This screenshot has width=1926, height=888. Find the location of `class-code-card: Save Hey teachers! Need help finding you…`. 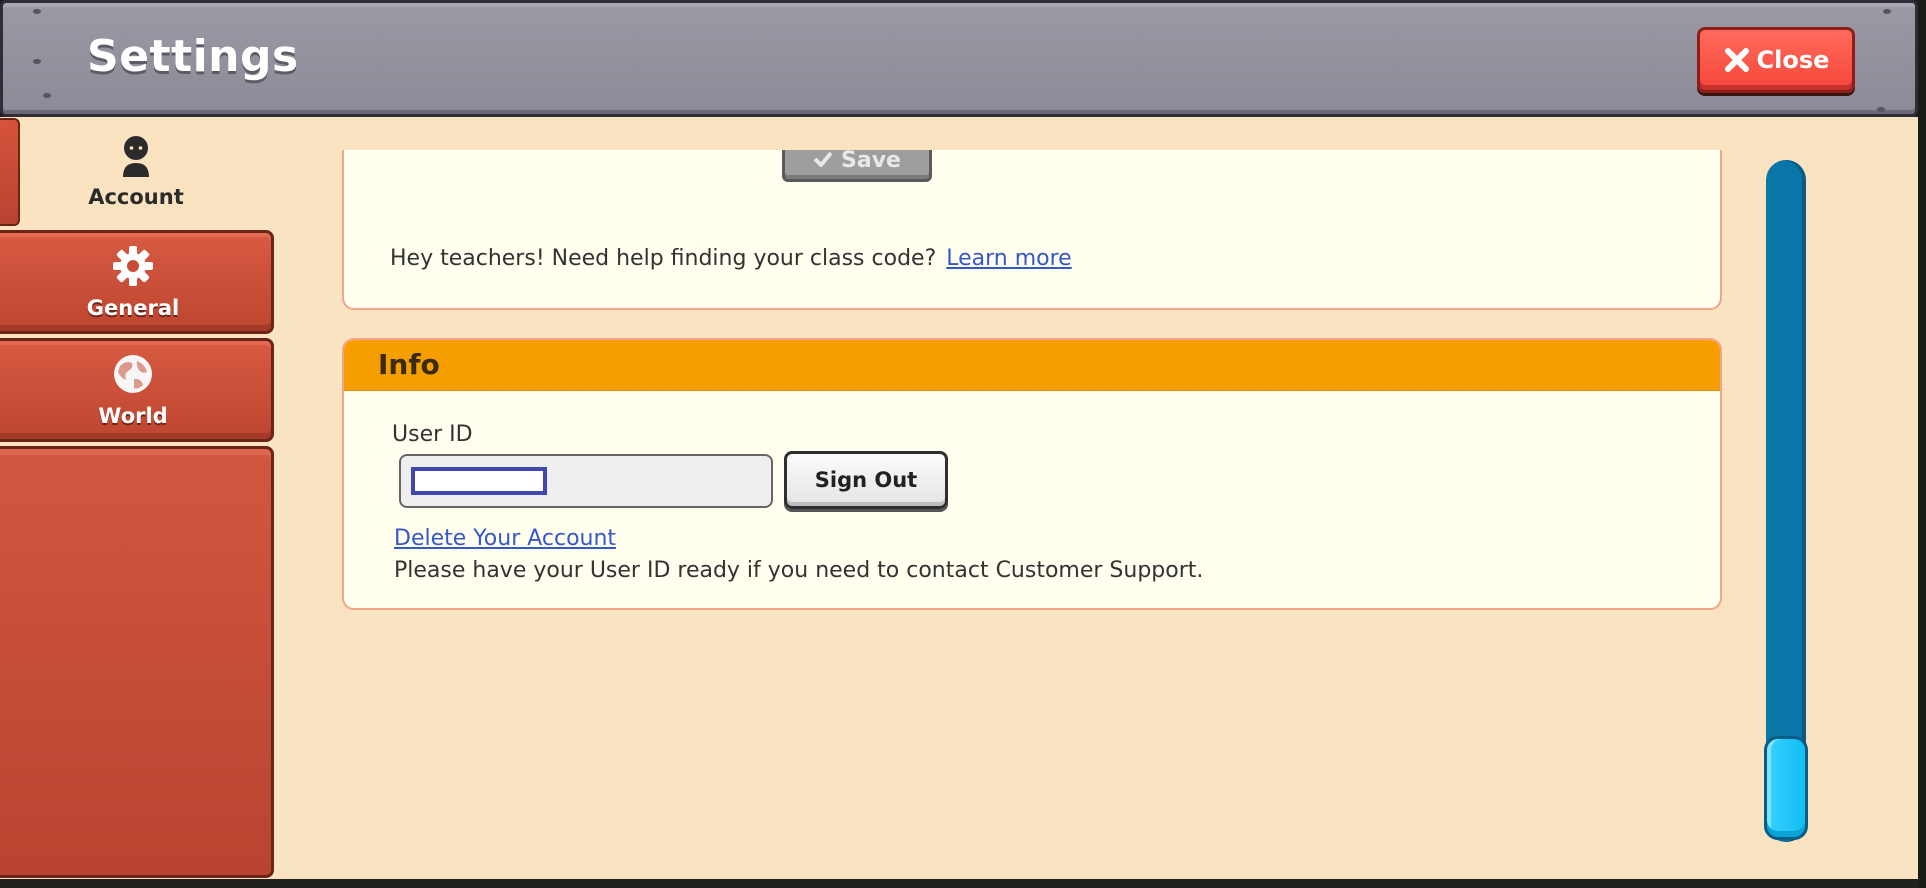

class-code-card: Save Hey teachers! Need help finding you… is located at coordinates (1032, 230).